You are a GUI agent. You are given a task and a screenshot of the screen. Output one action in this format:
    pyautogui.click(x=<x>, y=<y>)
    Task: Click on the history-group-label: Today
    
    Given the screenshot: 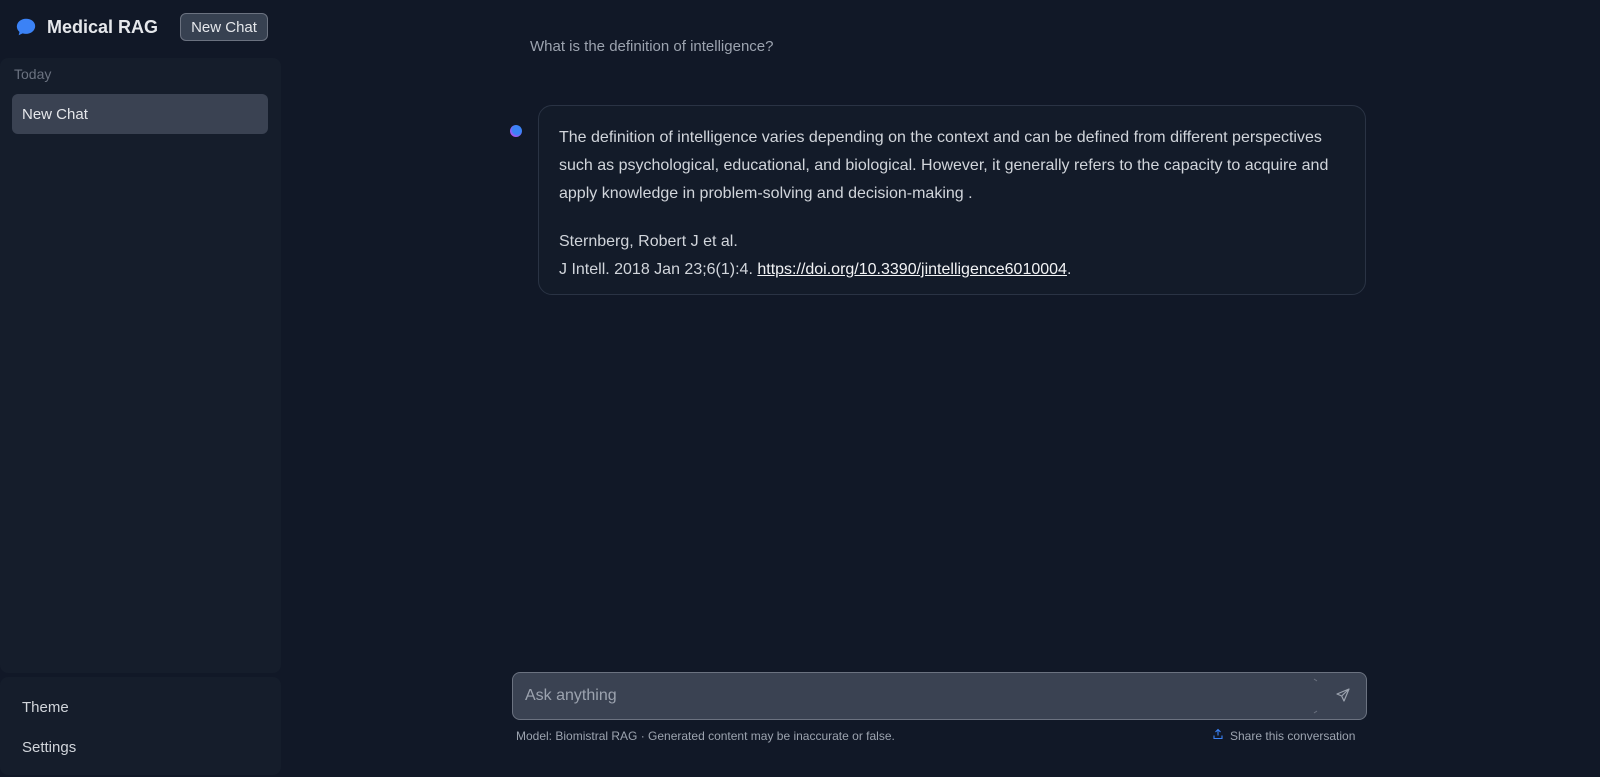 What is the action you would take?
    pyautogui.click(x=33, y=74)
    